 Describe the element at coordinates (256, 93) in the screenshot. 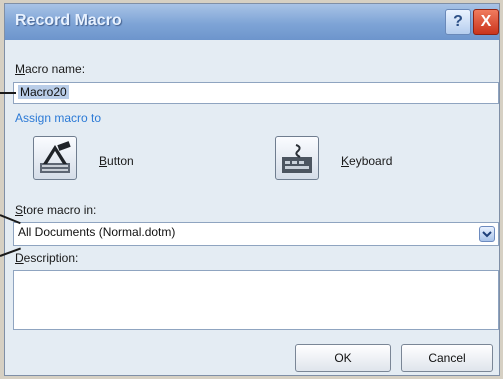

I see `macro-name-input: Macro20` at that location.